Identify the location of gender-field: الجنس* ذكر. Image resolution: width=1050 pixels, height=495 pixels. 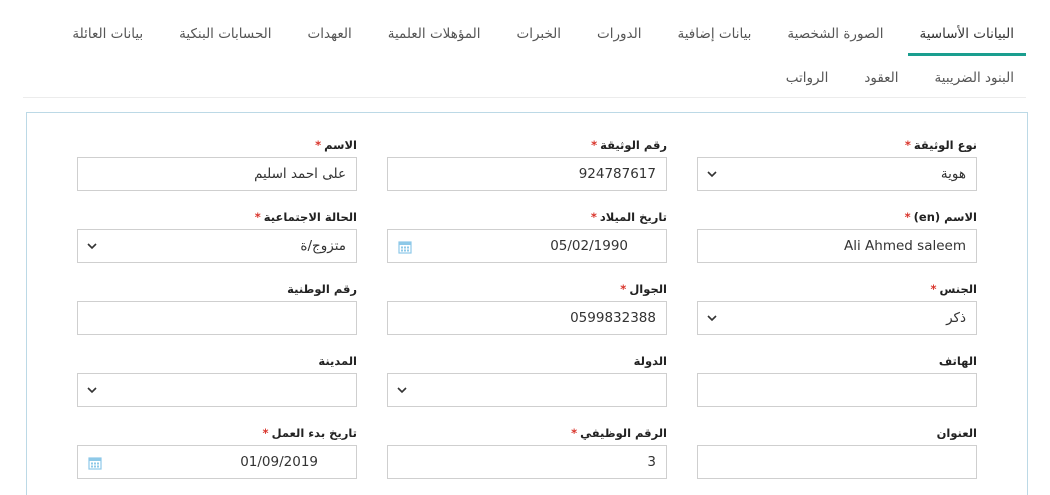
(837, 308).